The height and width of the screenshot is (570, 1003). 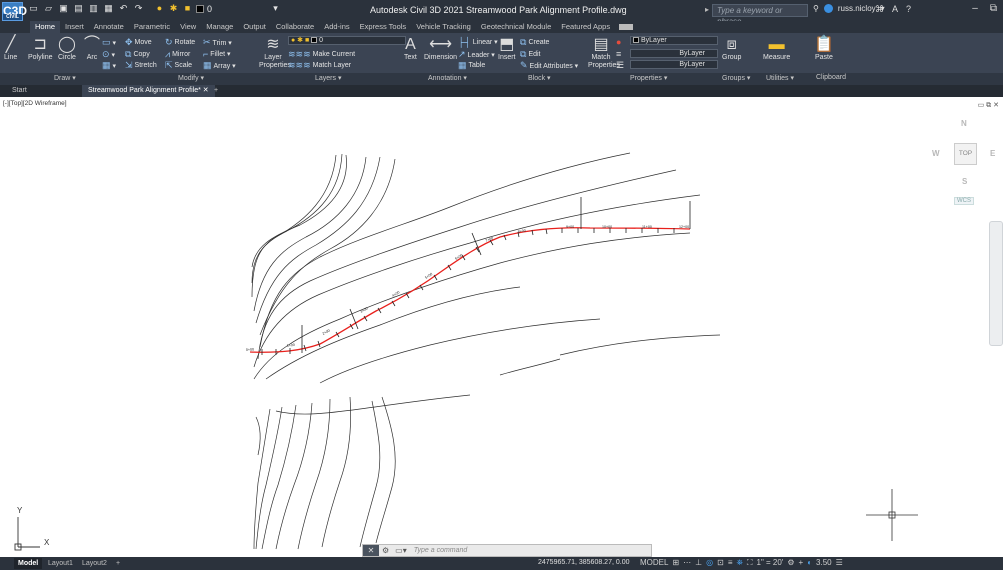 What do you see at coordinates (65, 78) in the screenshot?
I see `draw-panel-title-overlay: Draw ▾` at bounding box center [65, 78].